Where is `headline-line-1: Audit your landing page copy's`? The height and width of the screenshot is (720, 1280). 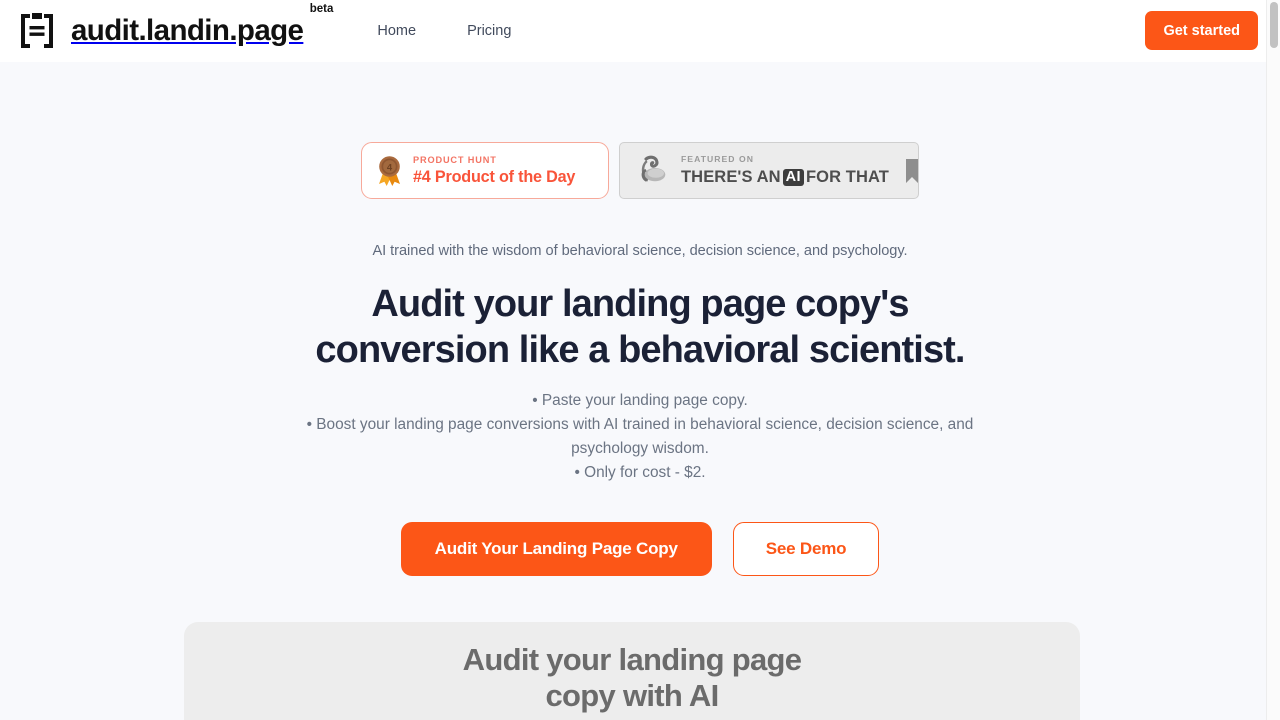 headline-line-1: Audit your landing page copy's is located at coordinates (640, 304).